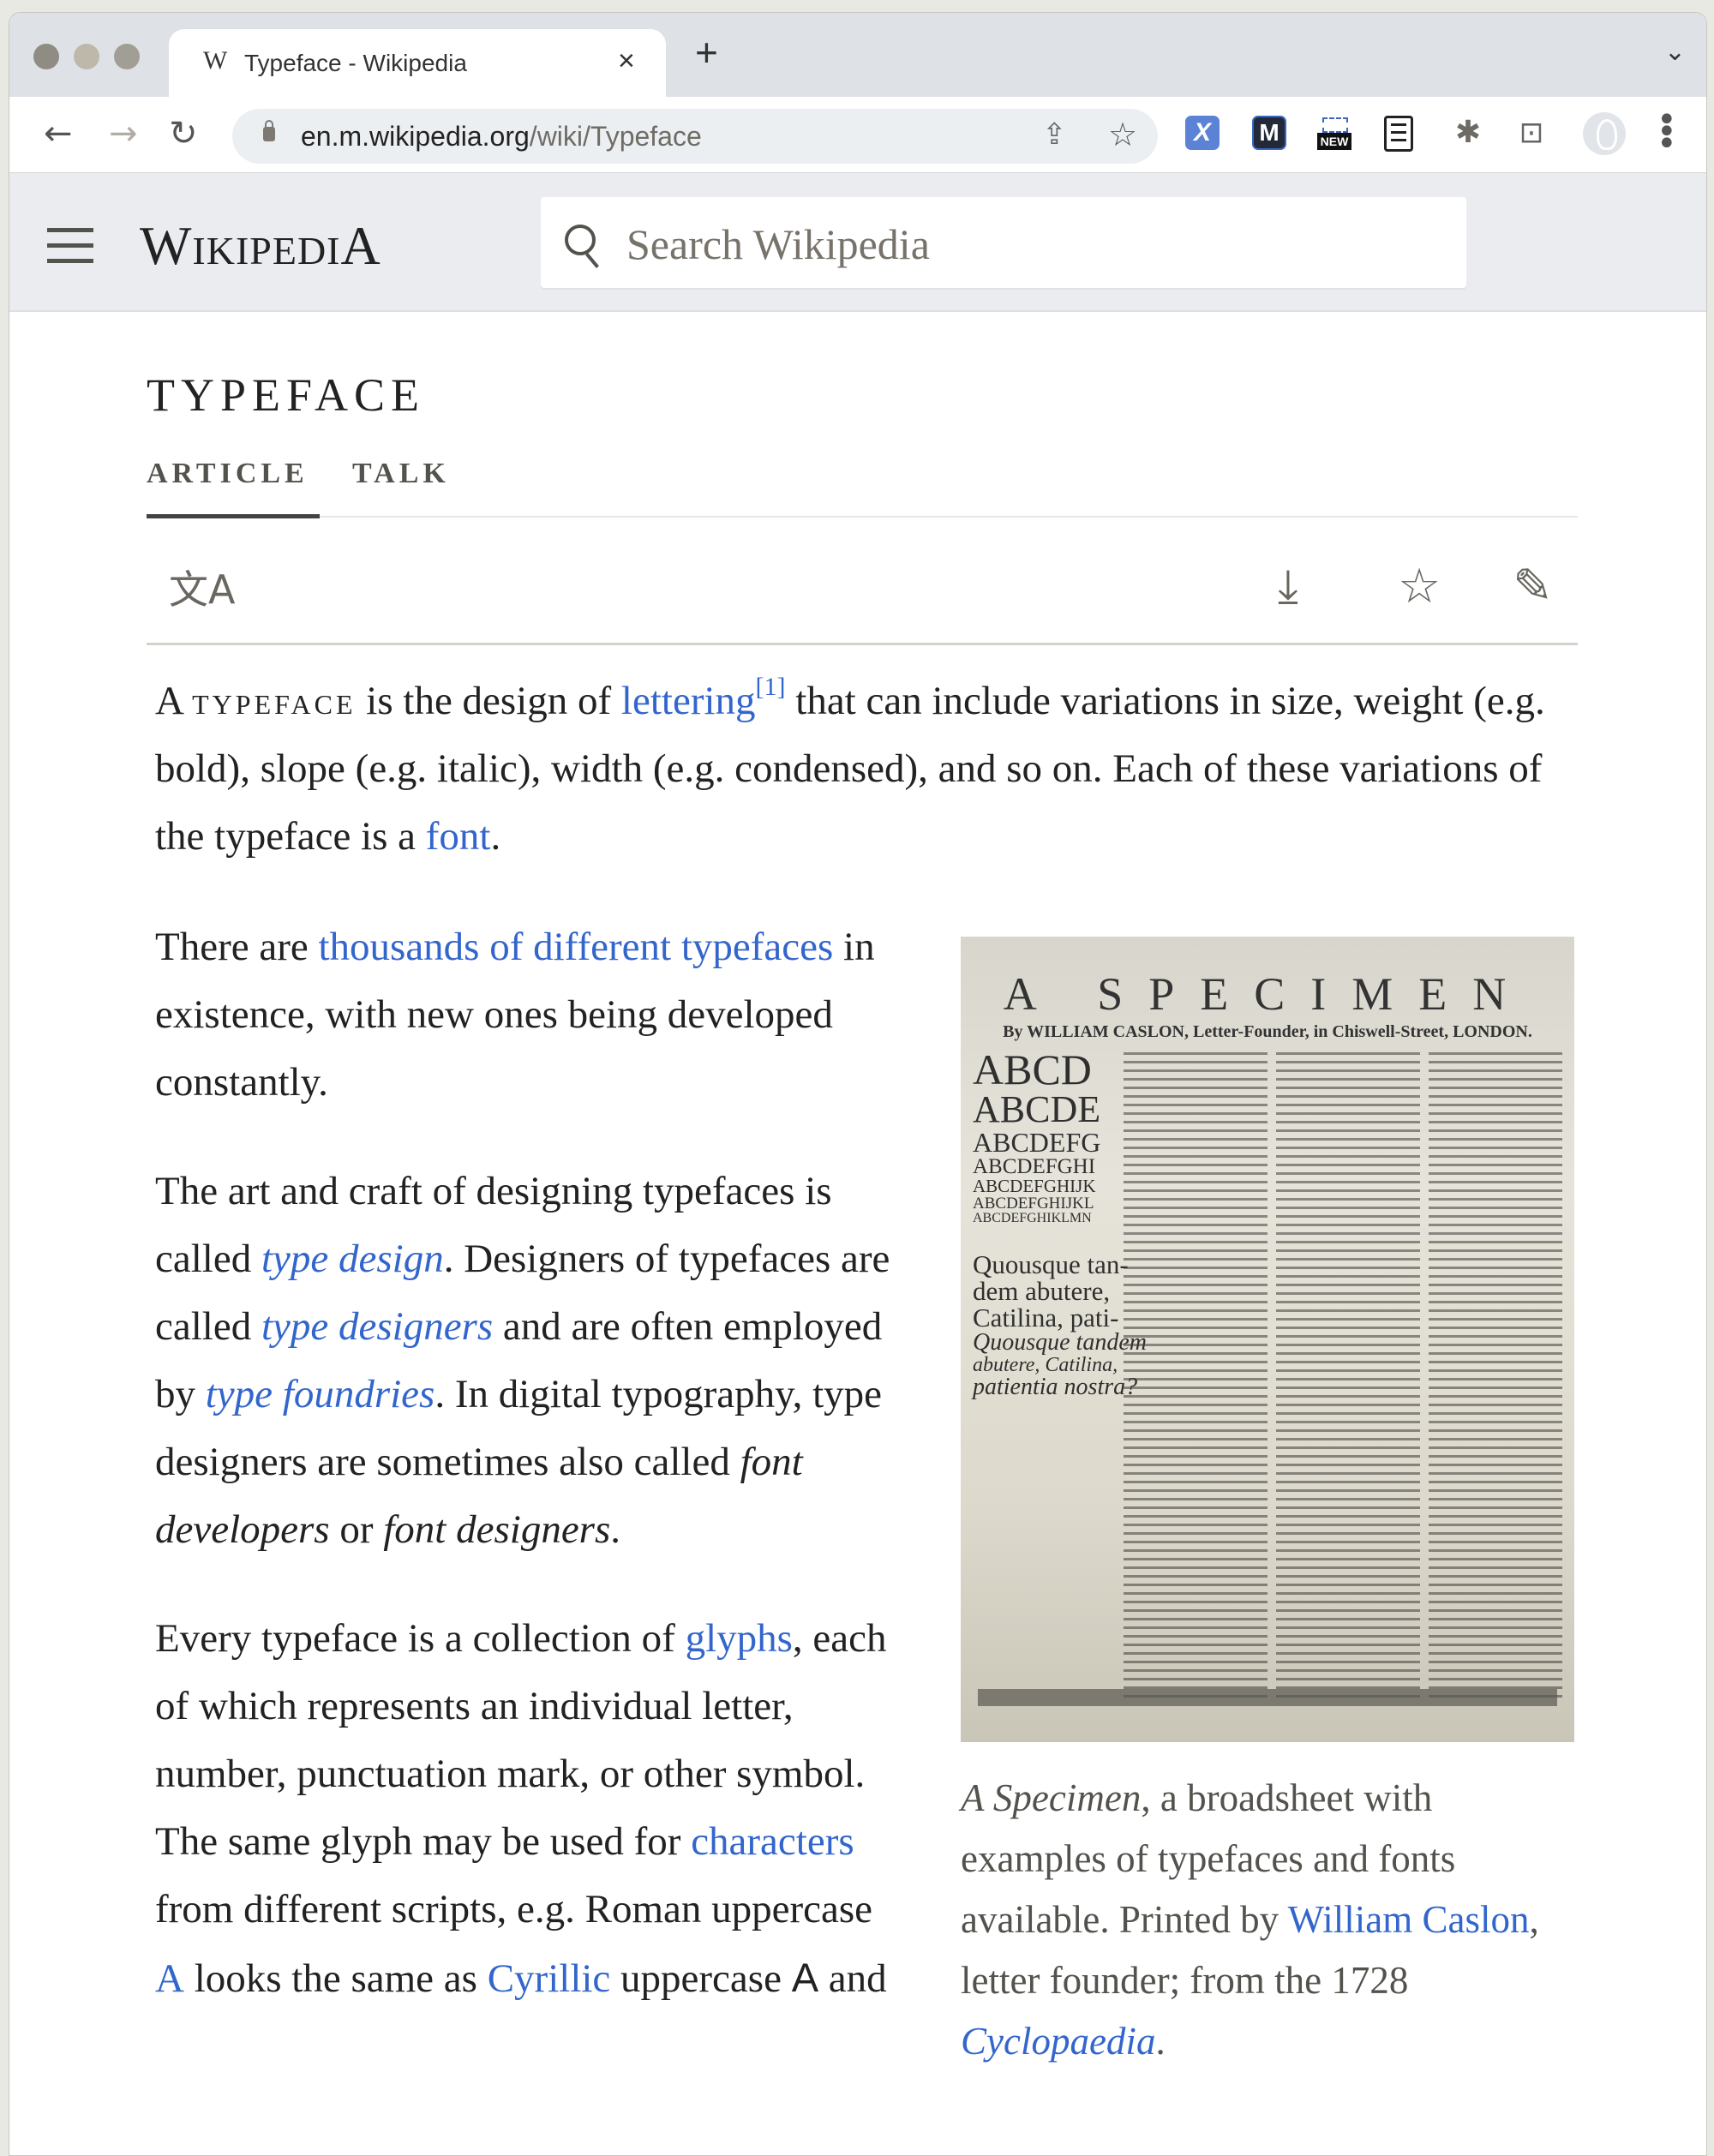  Describe the element at coordinates (233, 516) in the screenshot. I see `active-tab-indicator` at that location.